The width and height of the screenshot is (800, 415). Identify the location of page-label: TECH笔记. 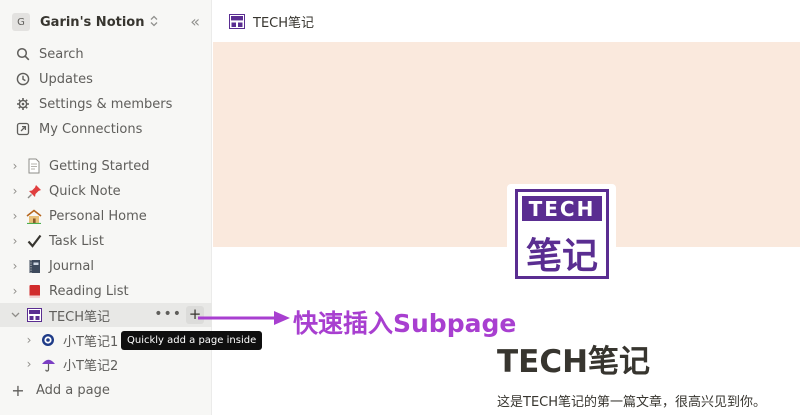
(80, 317).